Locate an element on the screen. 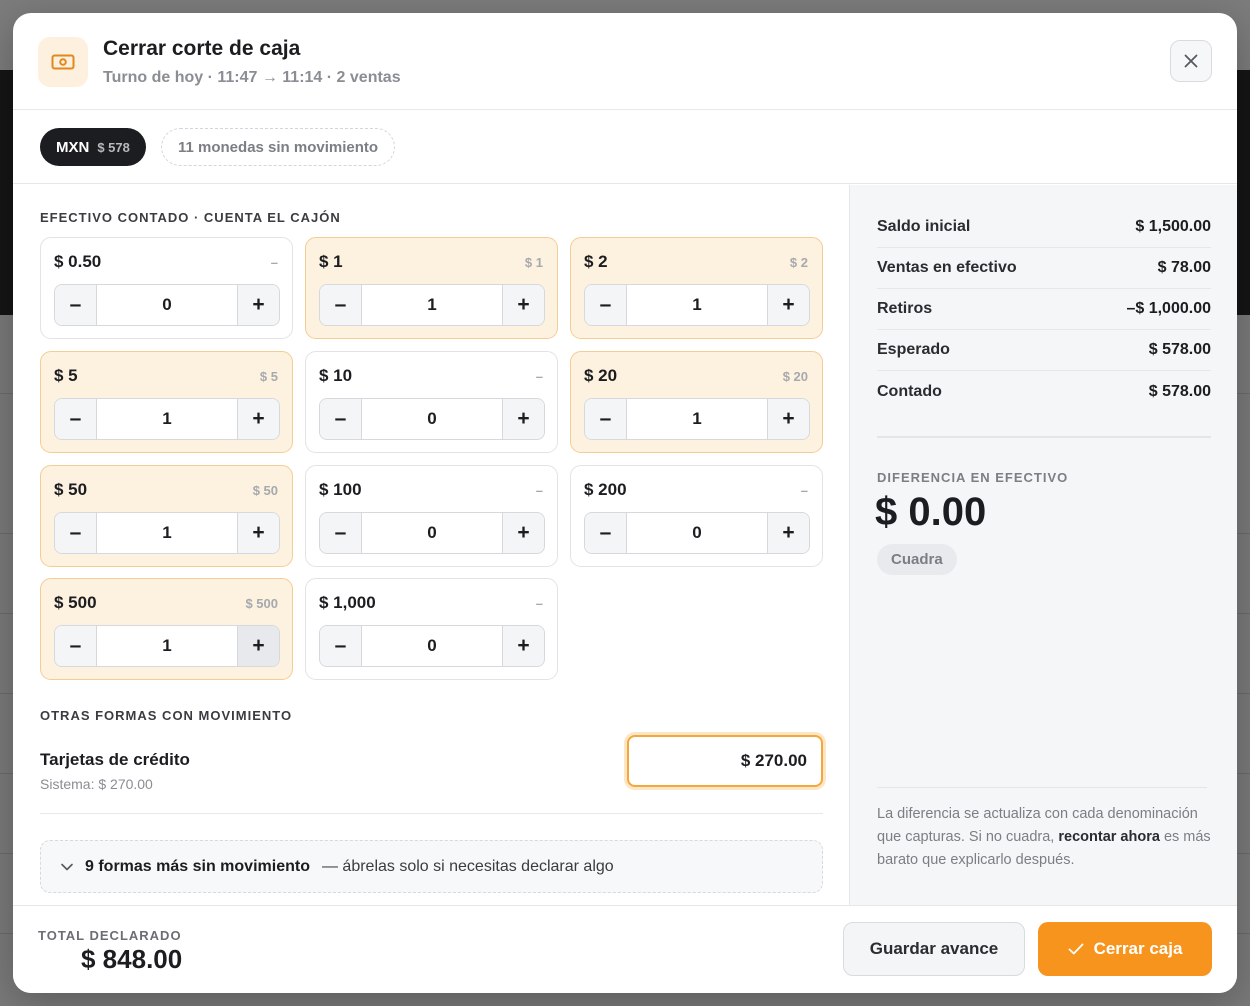  denomination-subtotal: $ 5 is located at coordinates (268, 376).